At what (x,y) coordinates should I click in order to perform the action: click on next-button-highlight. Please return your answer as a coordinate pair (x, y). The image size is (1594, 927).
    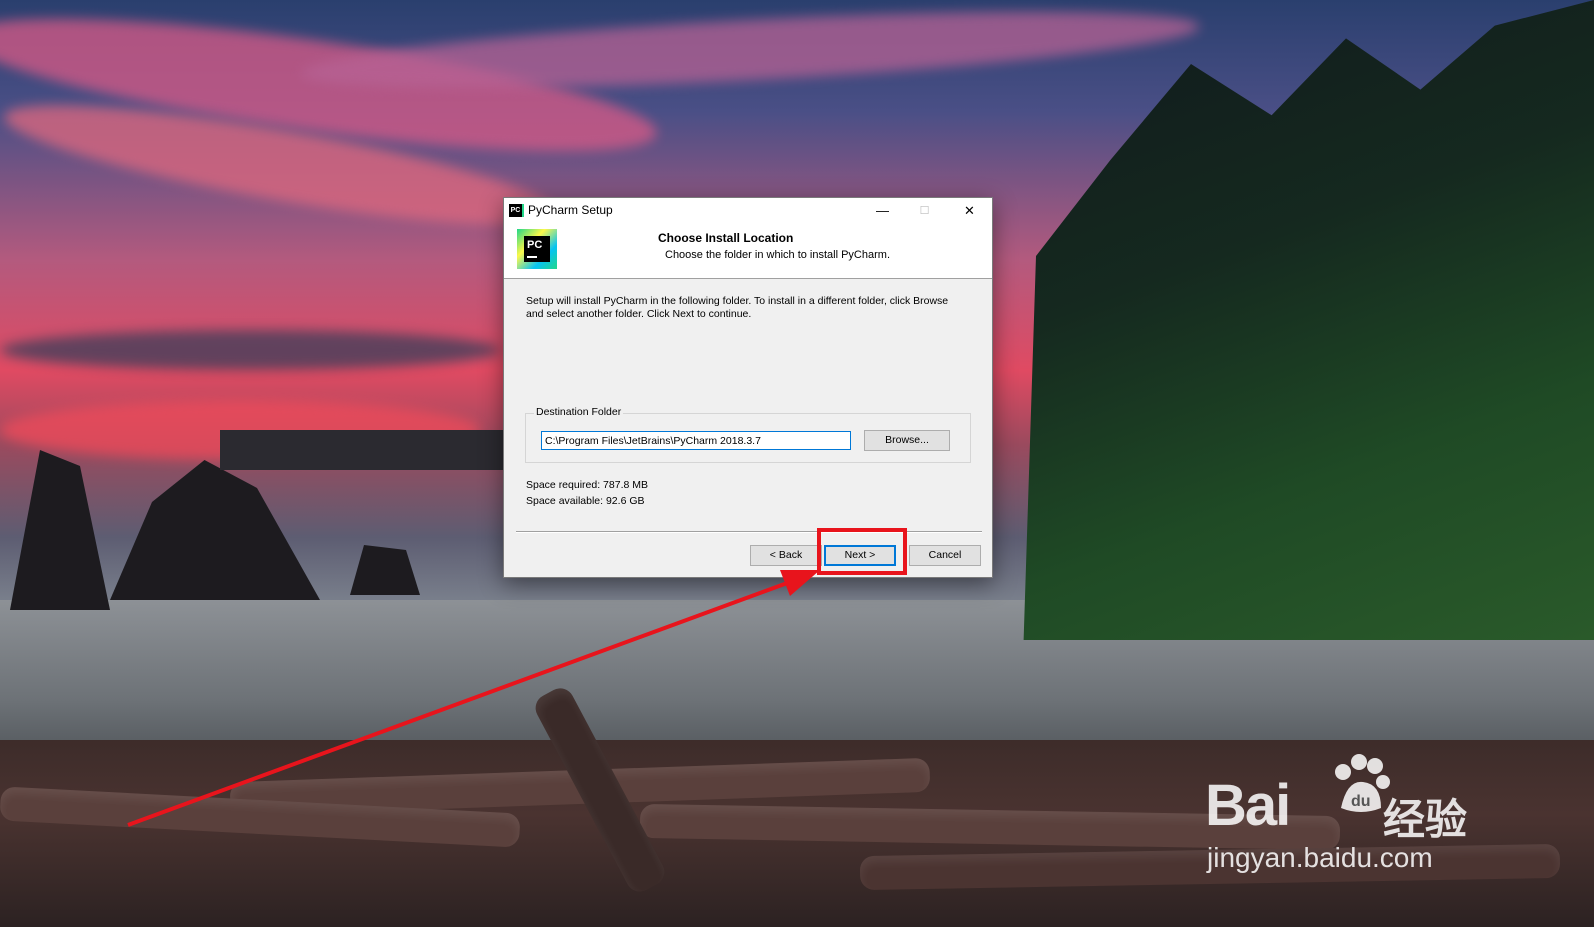
    Looking at the image, I should click on (862, 551).